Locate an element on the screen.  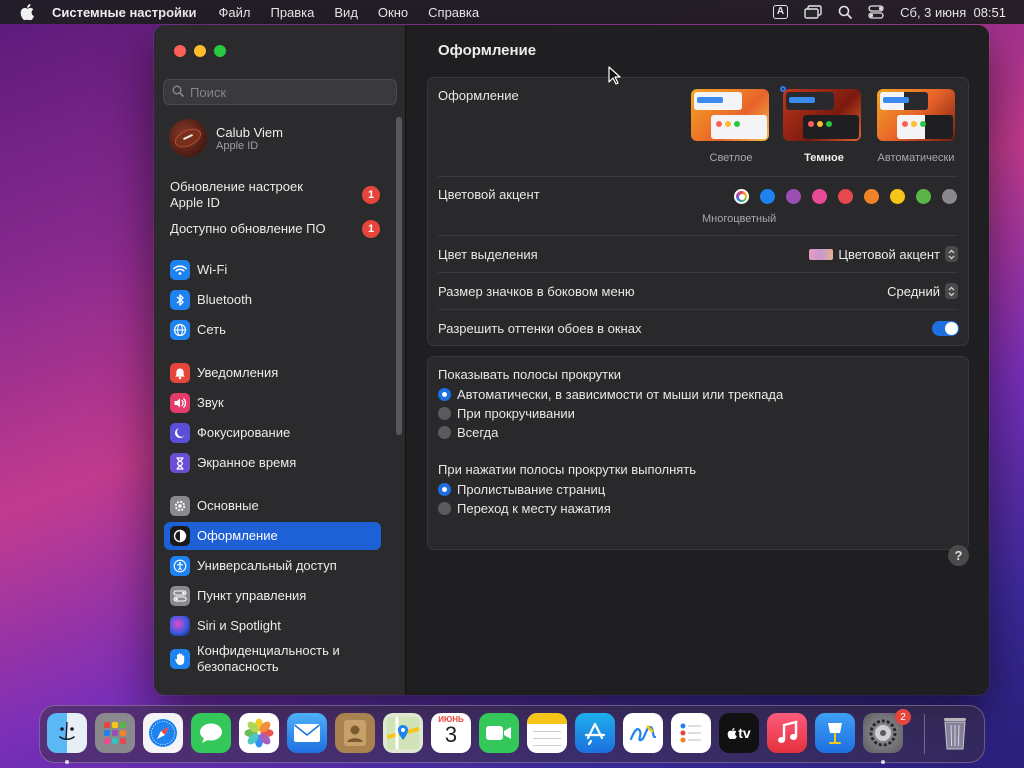
appearance-caption-light: Светлое is located at coordinates (731, 158).